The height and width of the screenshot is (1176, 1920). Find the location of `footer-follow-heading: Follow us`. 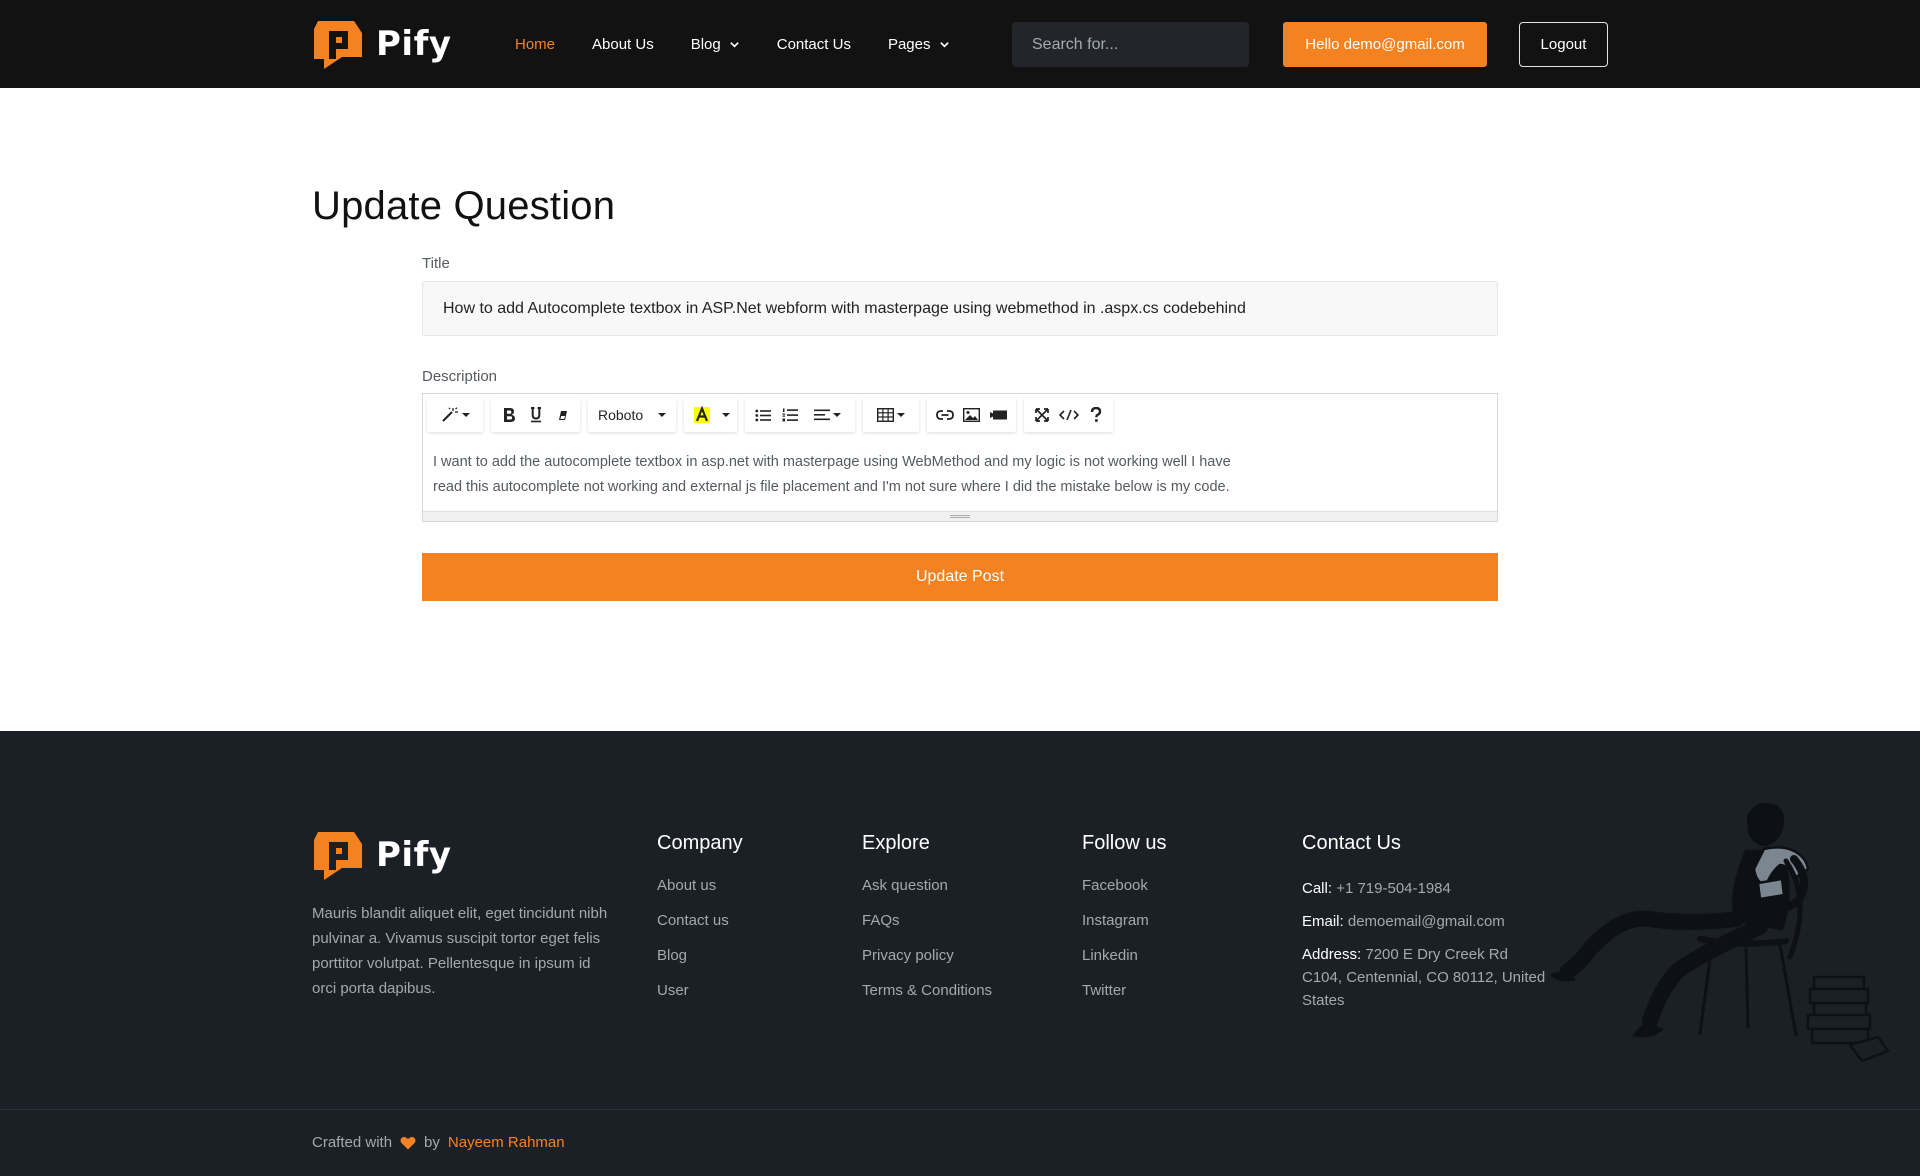

footer-follow-heading: Follow us is located at coordinates (1124, 843).